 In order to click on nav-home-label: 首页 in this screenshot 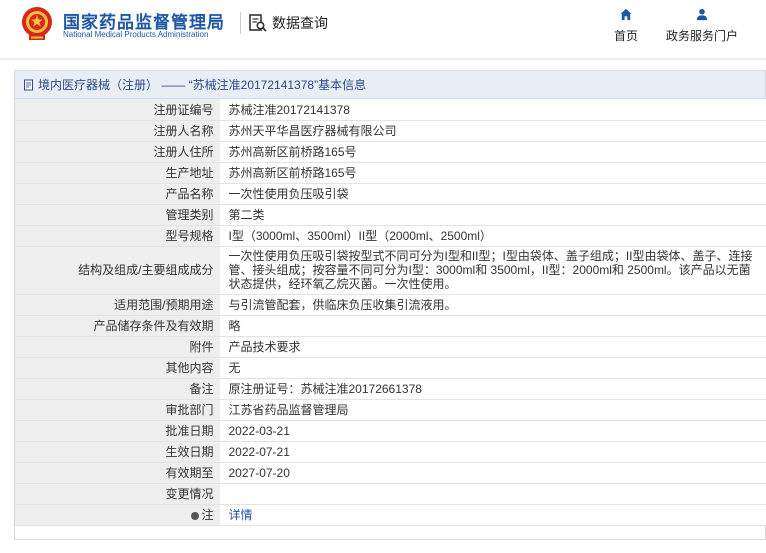, I will do `click(625, 36)`.